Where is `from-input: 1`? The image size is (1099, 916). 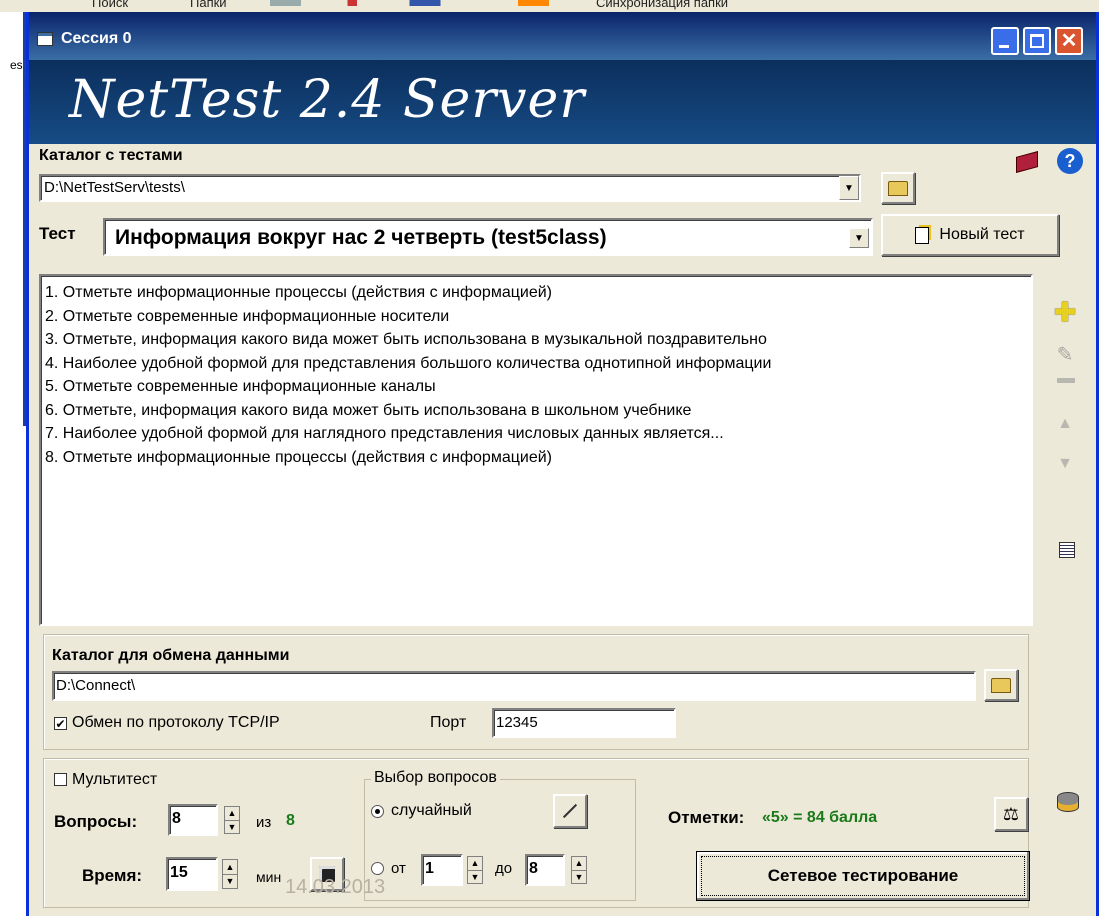 from-input: 1 is located at coordinates (442, 870).